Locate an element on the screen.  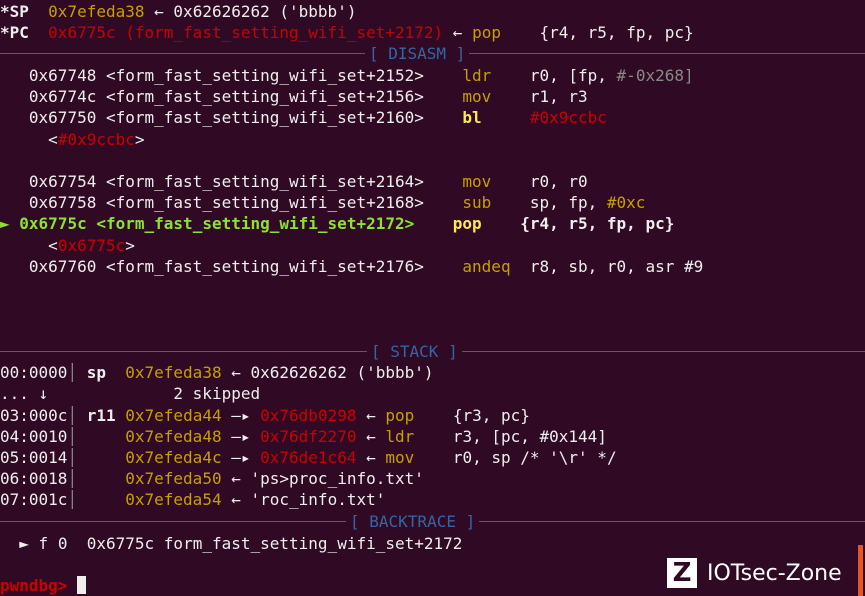
disasm-operands-imm: #0xc is located at coordinates (626, 202).